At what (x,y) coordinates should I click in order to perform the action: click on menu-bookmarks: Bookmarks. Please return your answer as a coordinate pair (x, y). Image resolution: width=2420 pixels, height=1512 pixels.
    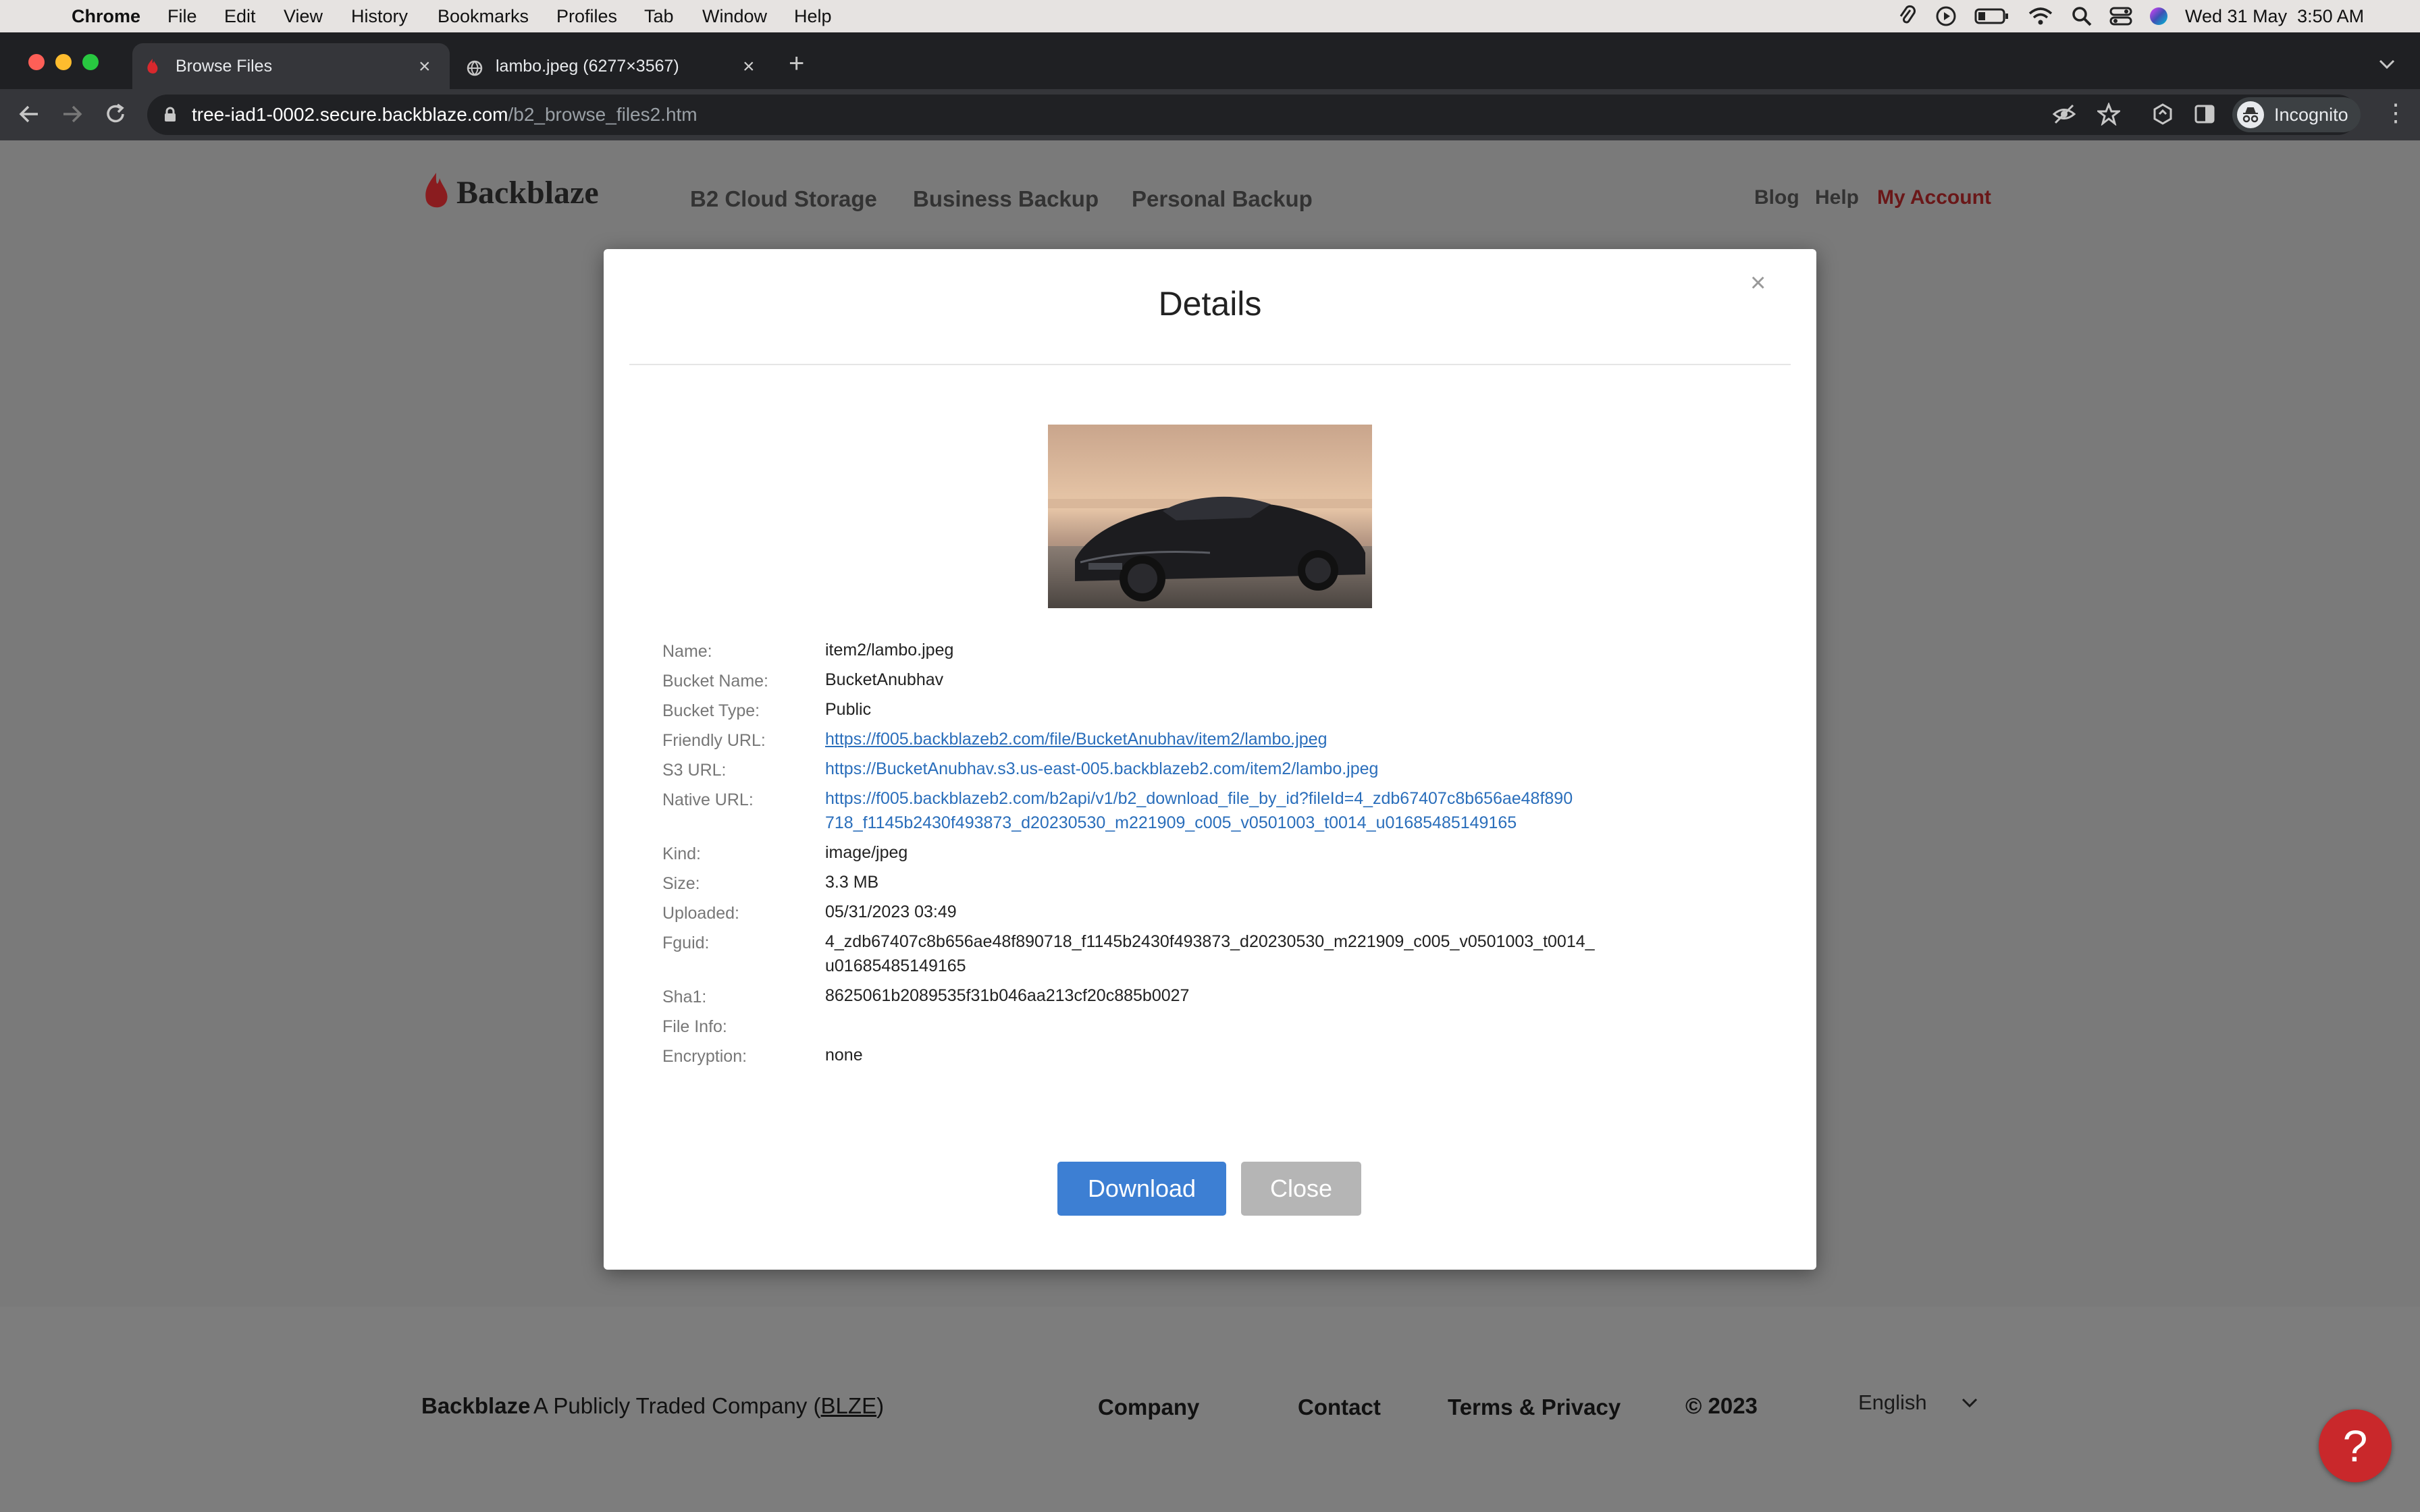
    Looking at the image, I should click on (483, 16).